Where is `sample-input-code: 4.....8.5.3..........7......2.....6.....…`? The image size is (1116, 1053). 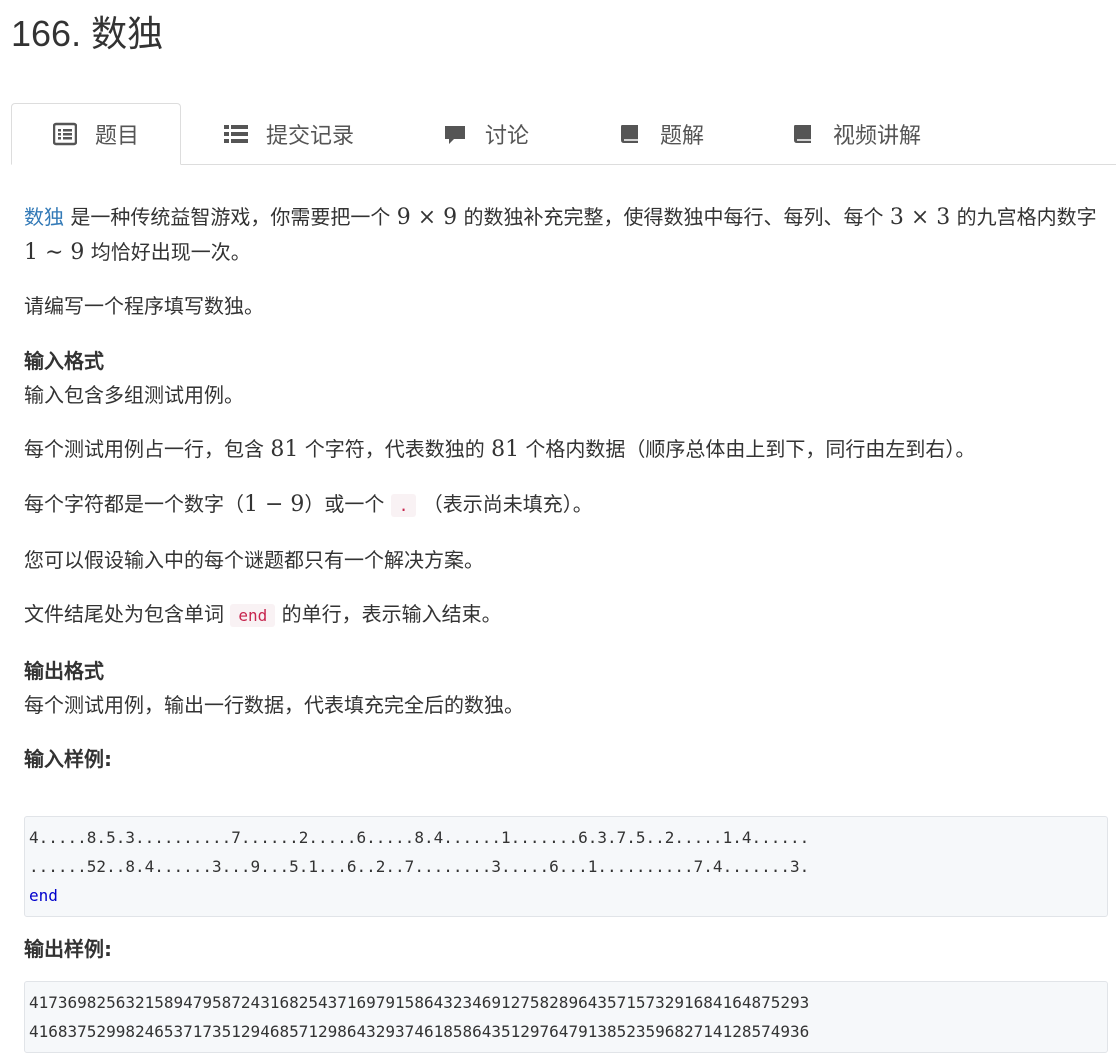 sample-input-code: 4.....8.5.3..........7......2.....6.....… is located at coordinates (566, 866).